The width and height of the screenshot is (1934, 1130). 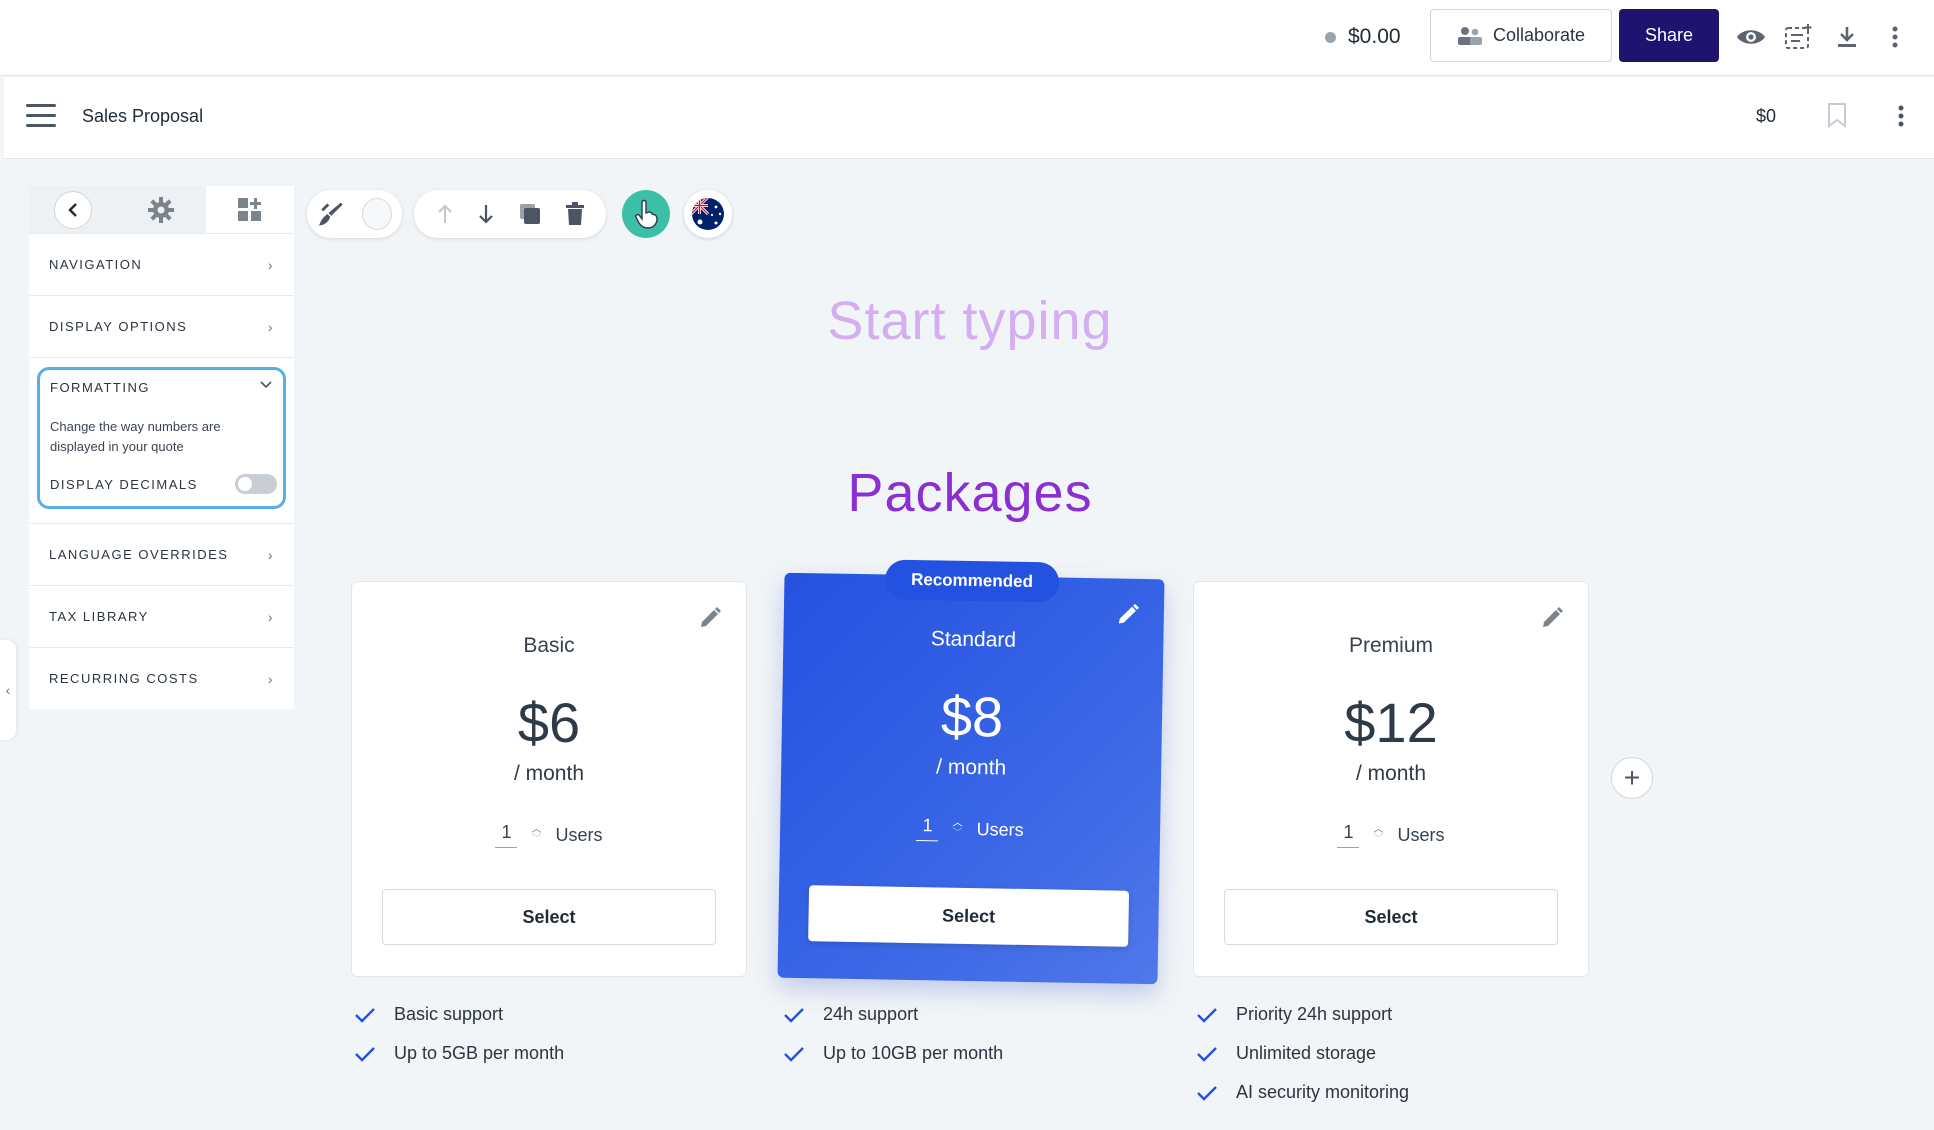 I want to click on feature-item: Up to 5GB per month, so click(x=459, y=1053).